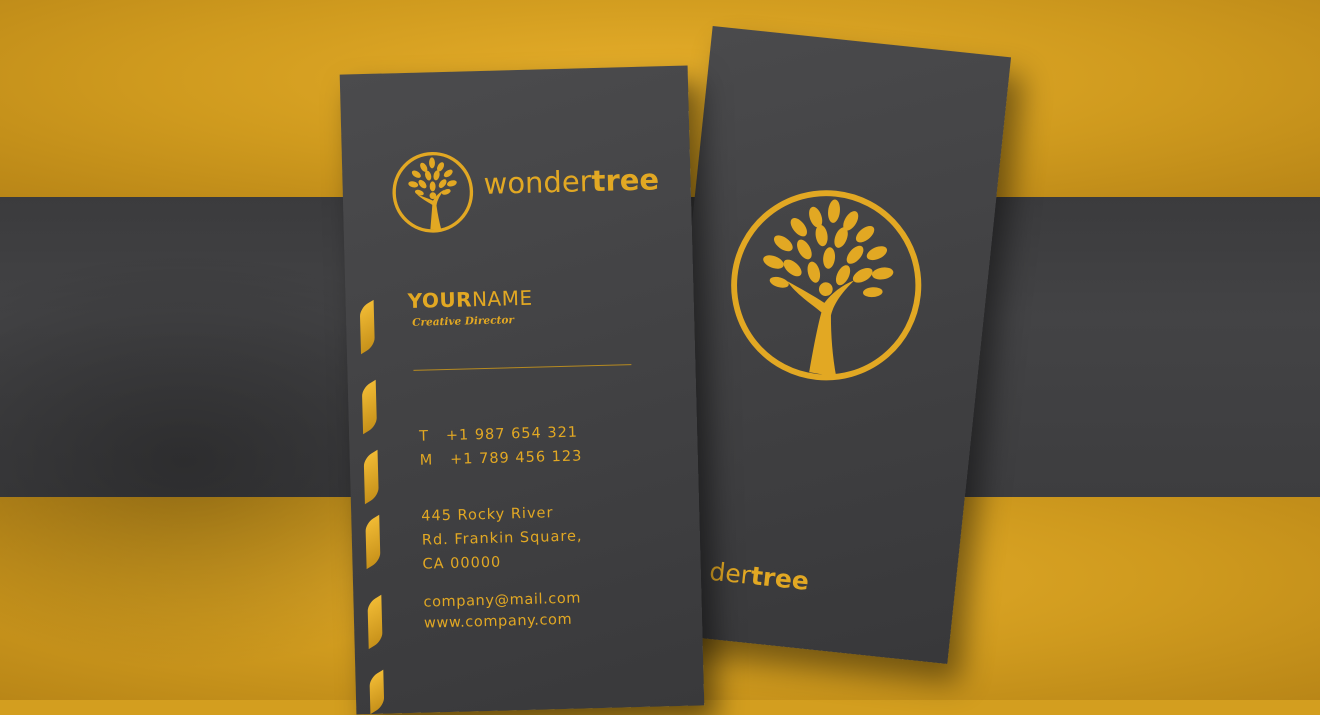 This screenshot has width=1320, height=715. I want to click on front-wordmark: wondertree, so click(571, 181).